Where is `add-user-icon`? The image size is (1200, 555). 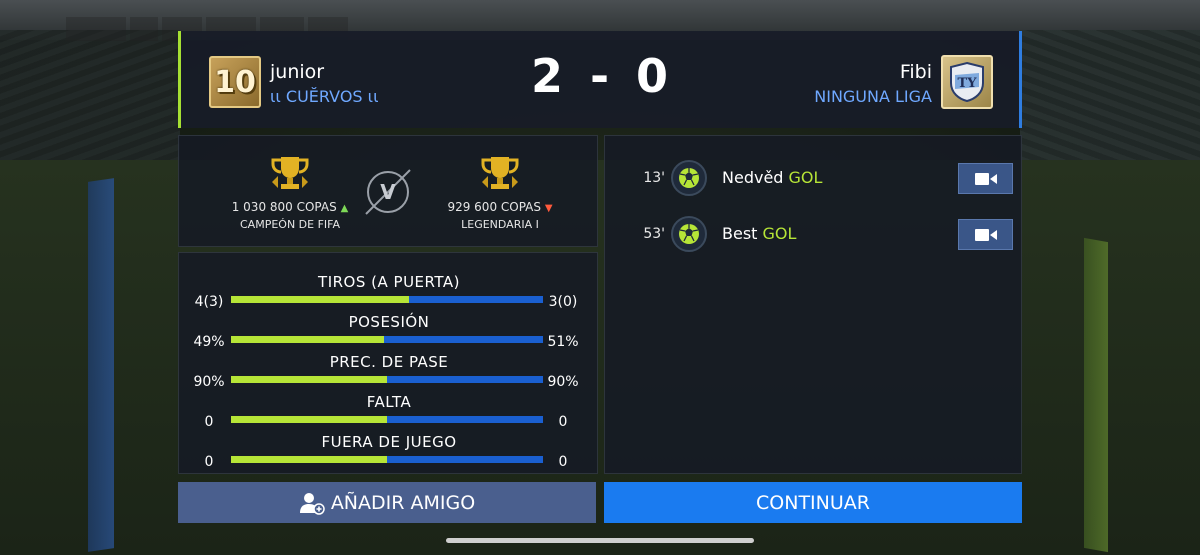
add-user-icon is located at coordinates (312, 503).